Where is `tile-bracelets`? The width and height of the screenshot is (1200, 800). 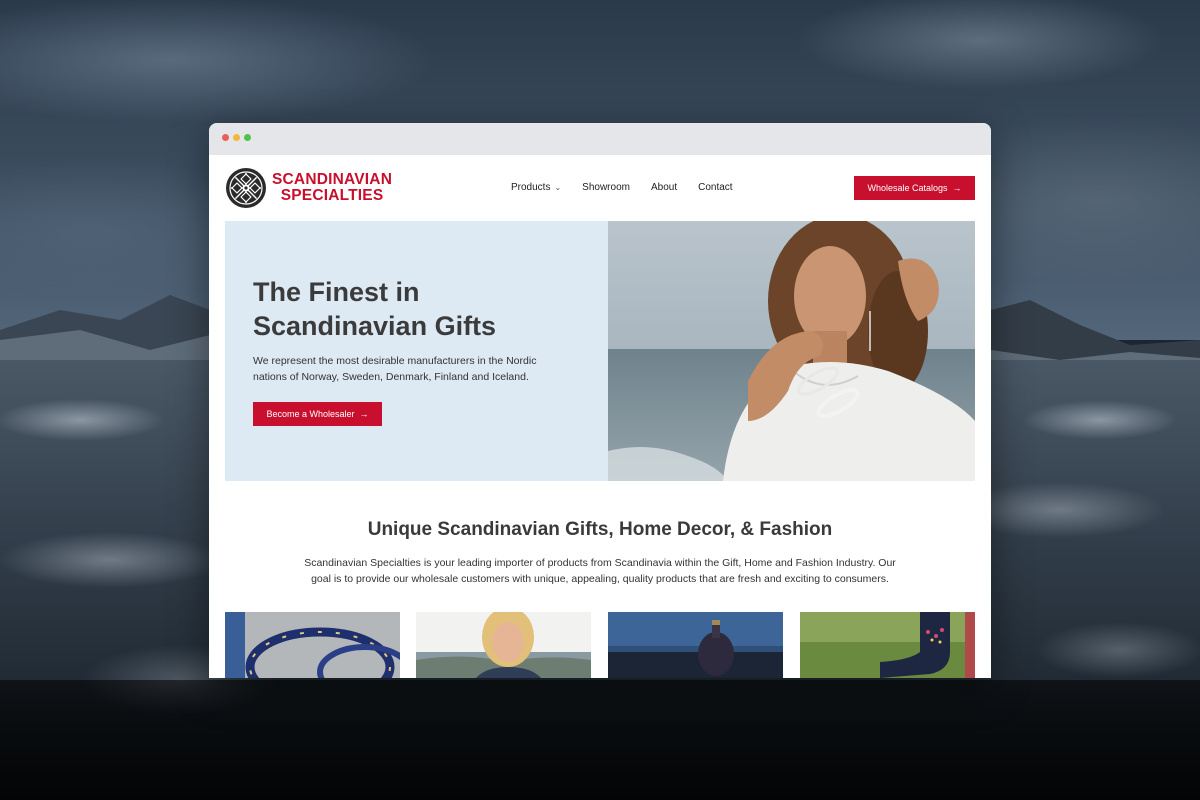 tile-bracelets is located at coordinates (312, 645).